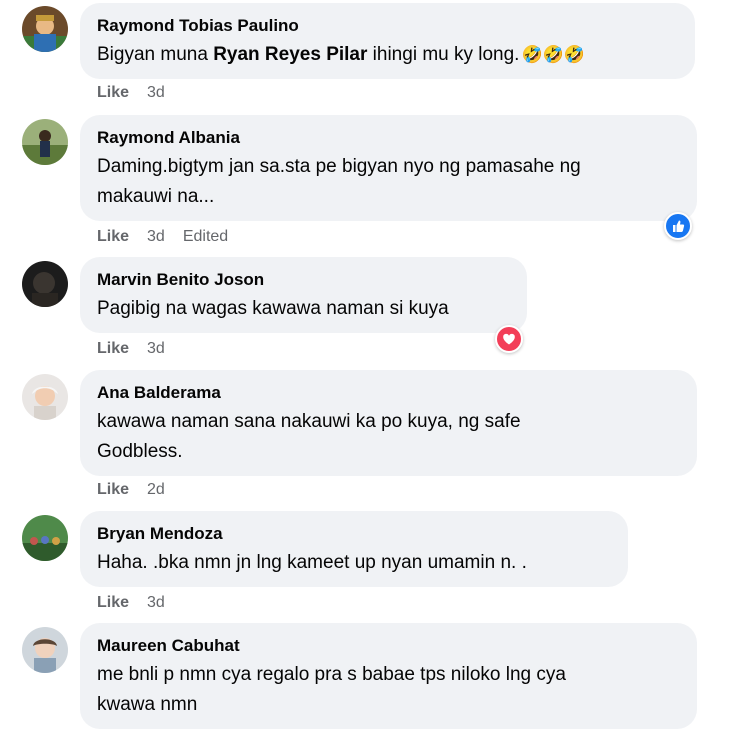 The width and height of the screenshot is (750, 736). Describe the element at coordinates (387, 26) in the screenshot. I see `comment-author: Raymond Tobias Paulino` at that location.